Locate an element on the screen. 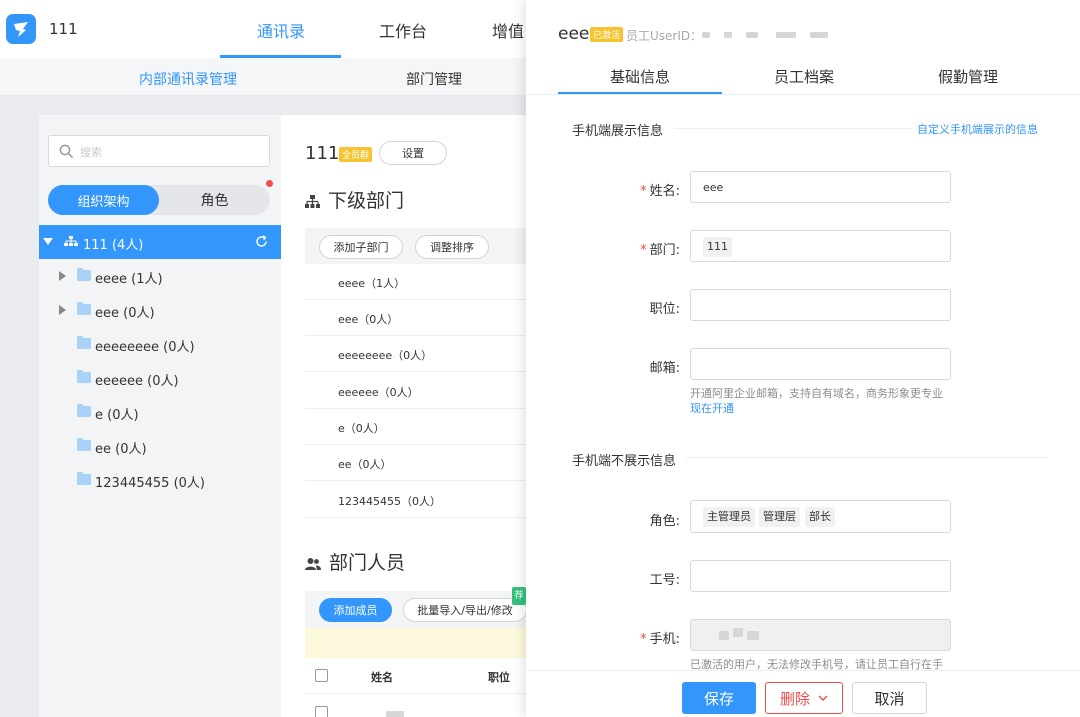  customize-mobile-info-link: 自定义手机端展示的信息 is located at coordinates (977, 129).